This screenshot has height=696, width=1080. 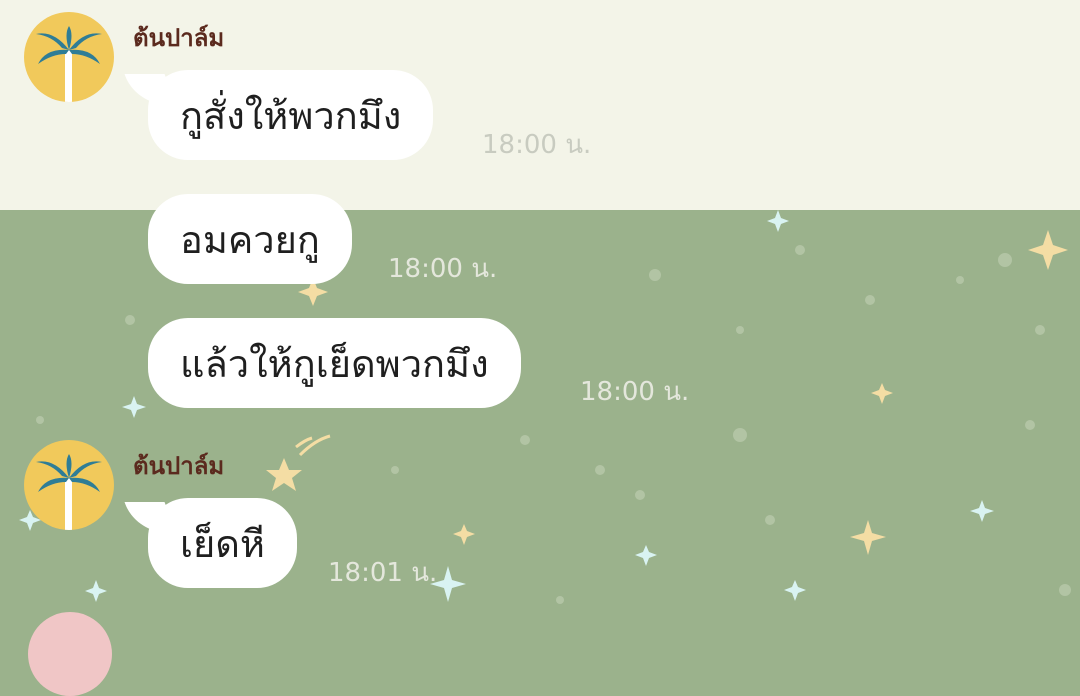 What do you see at coordinates (284, 474) in the screenshot?
I see `shooting-star-icon` at bounding box center [284, 474].